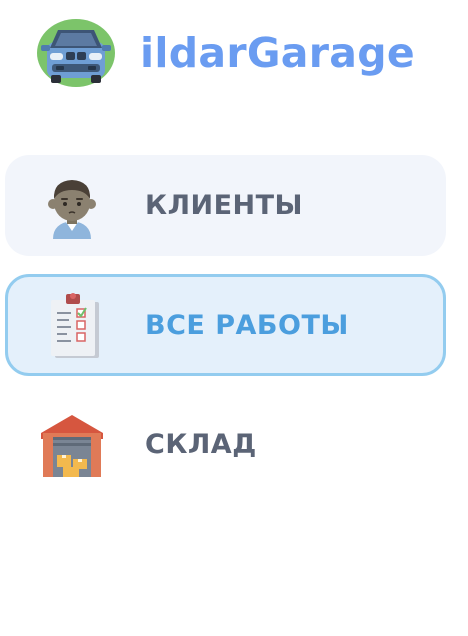 The height and width of the screenshot is (636, 468). I want to click on menu-item-clients: КЛИЕНТЫ, so click(225, 205).